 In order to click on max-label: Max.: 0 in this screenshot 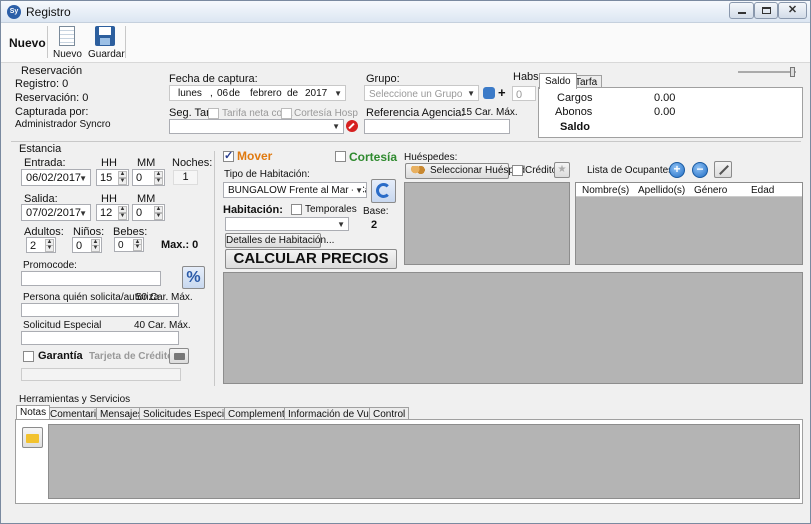, I will do `click(180, 245)`.